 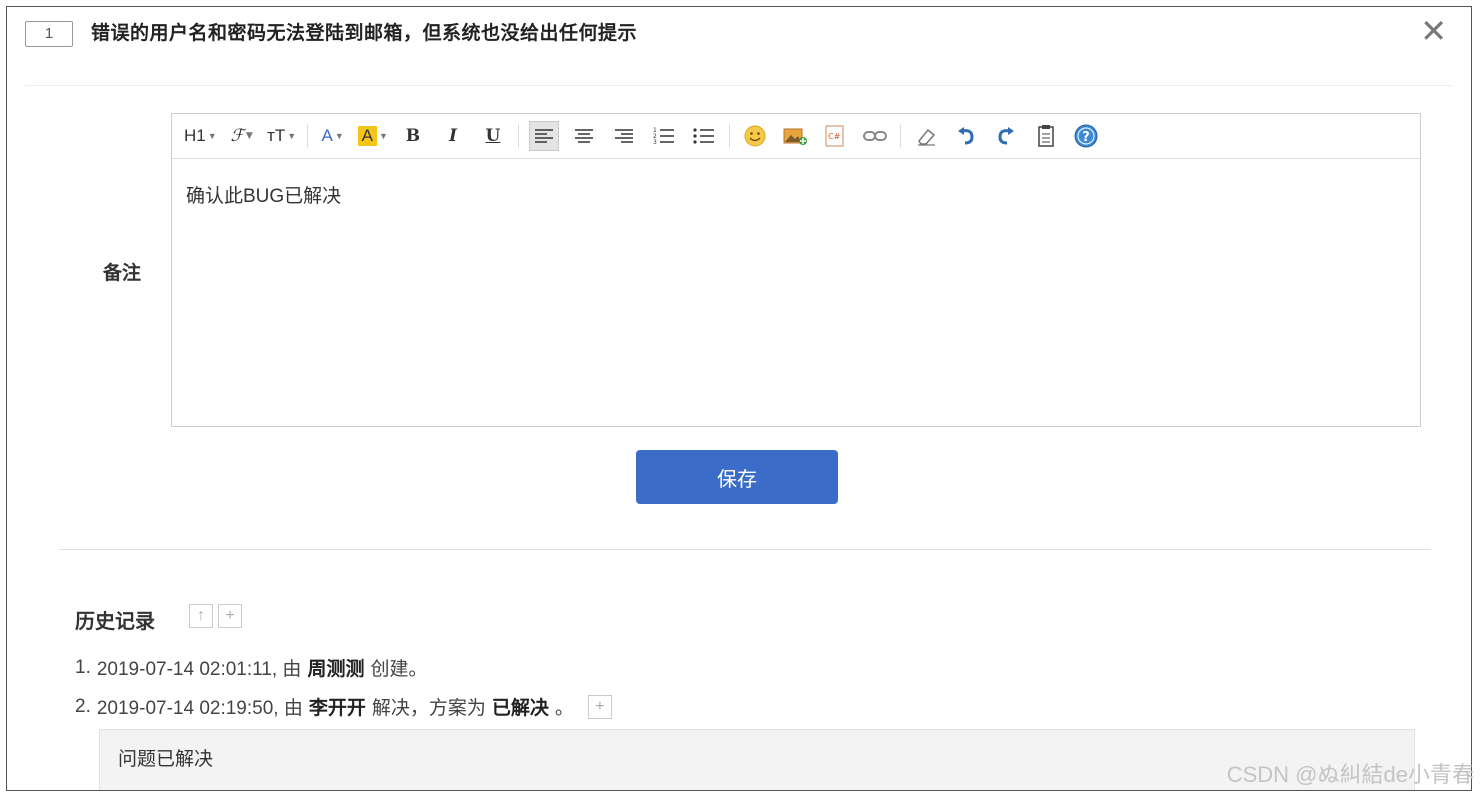 I want to click on background-color-button: A ▼, so click(x=372, y=136).